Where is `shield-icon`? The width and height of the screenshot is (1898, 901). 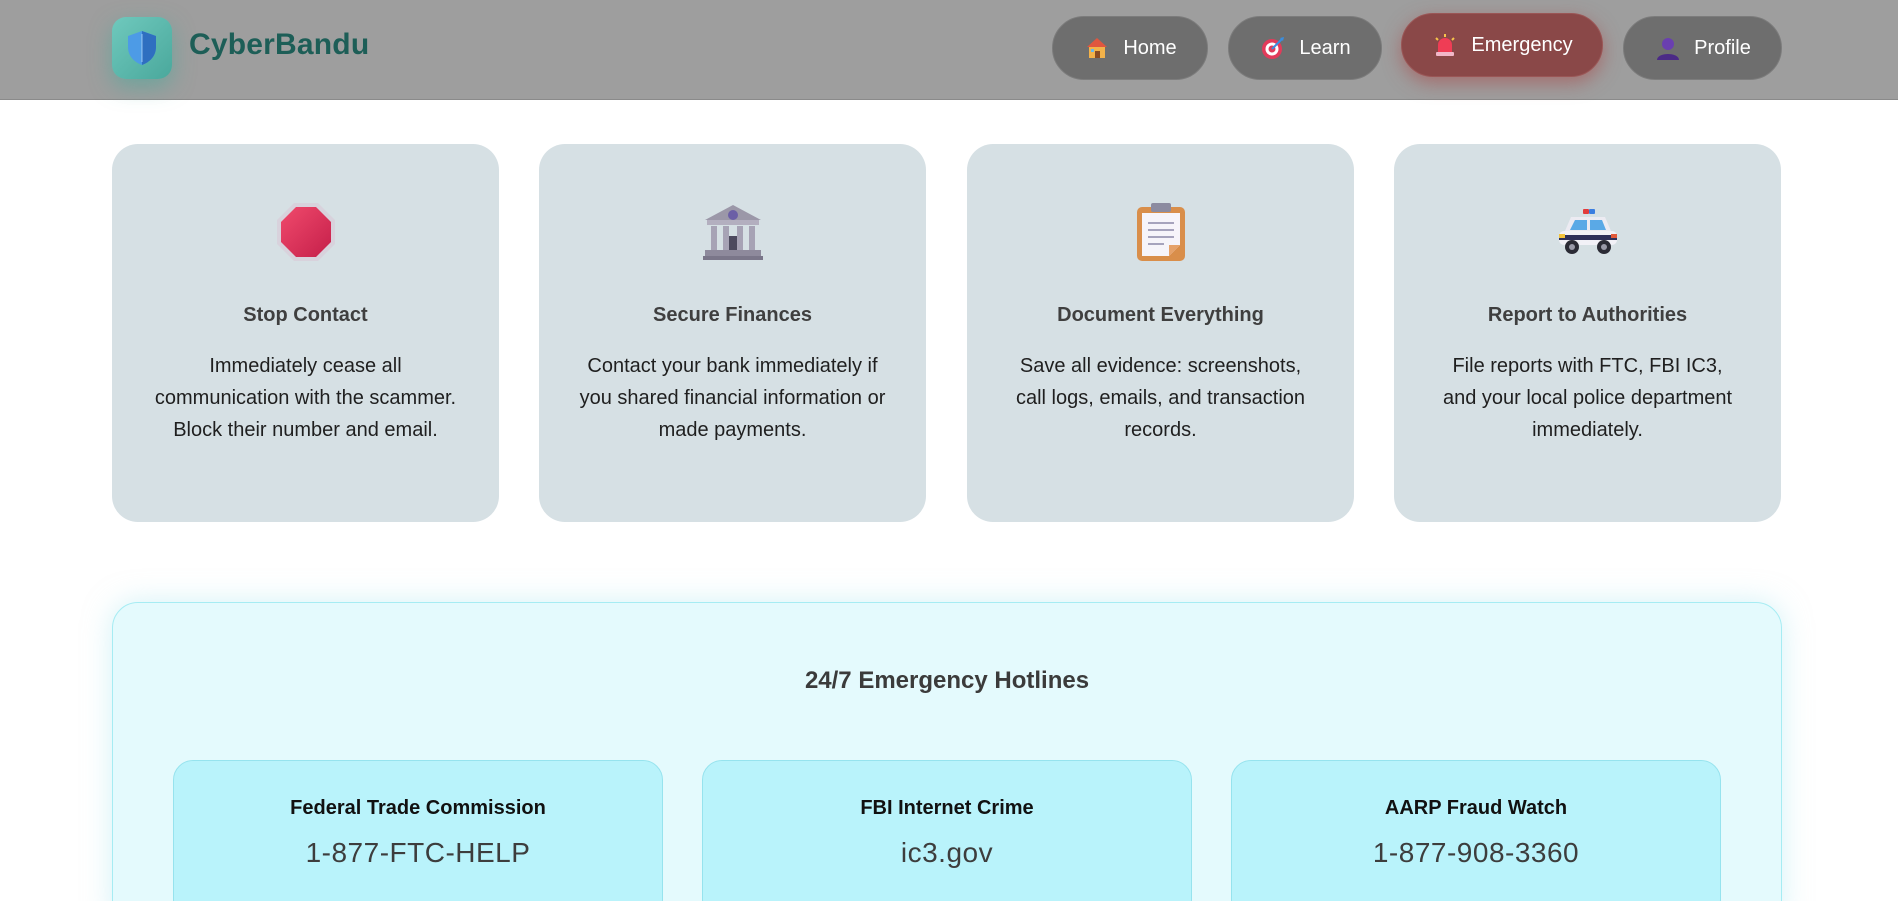 shield-icon is located at coordinates (142, 48).